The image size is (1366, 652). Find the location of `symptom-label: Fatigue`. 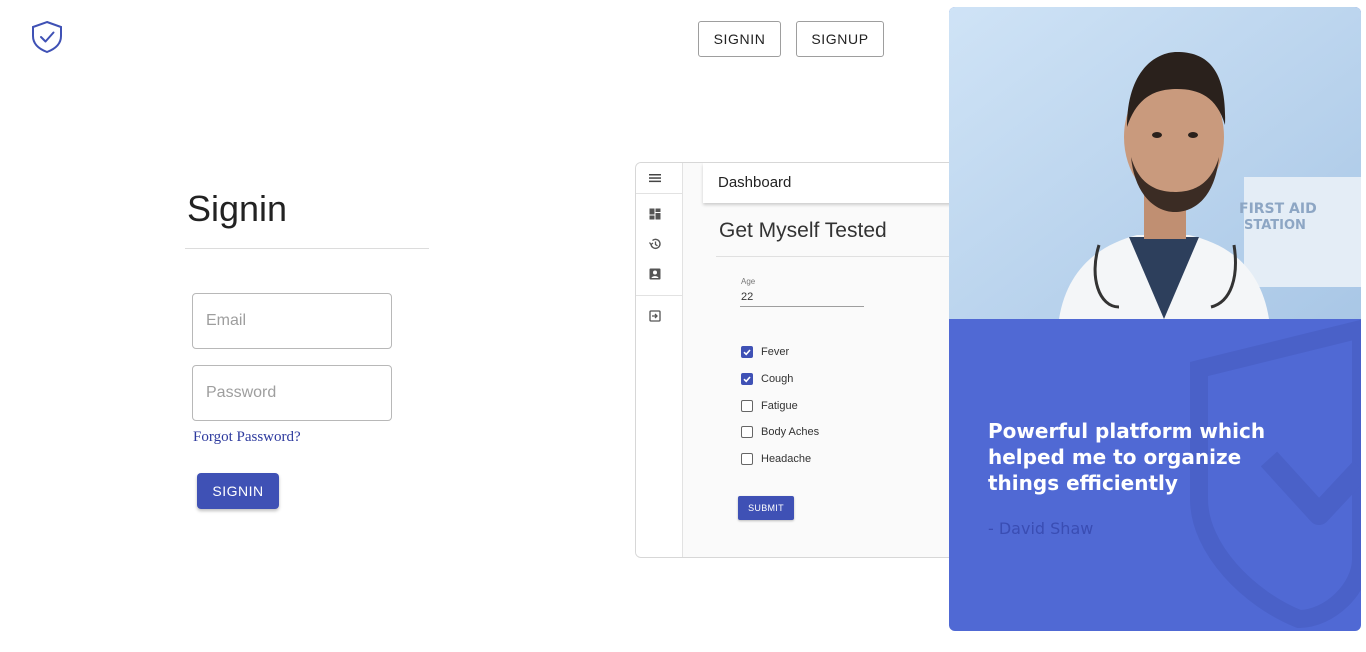

symptom-label: Fatigue is located at coordinates (779, 406).